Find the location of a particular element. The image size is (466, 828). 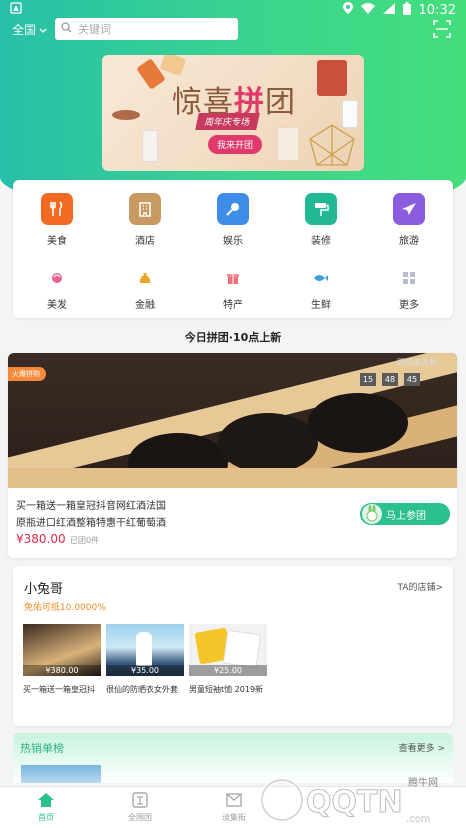

shop-item-caption: 很仙的防晒衣女外套 is located at coordinates (149, 689).